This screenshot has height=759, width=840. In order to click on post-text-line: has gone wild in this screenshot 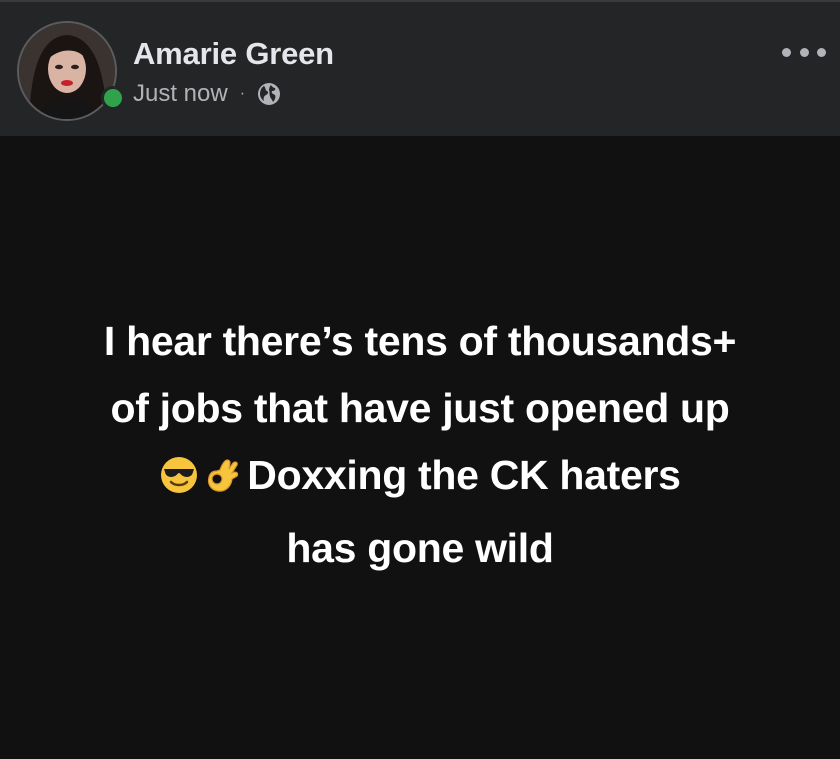, I will do `click(420, 548)`.